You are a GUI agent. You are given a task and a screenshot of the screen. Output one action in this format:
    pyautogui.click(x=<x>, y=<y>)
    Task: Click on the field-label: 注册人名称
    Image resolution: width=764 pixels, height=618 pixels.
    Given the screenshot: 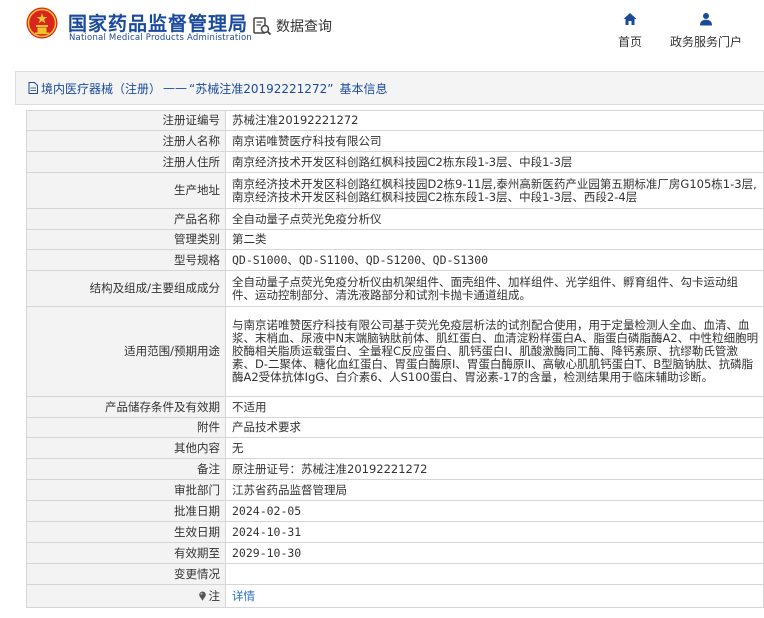 What is the action you would take?
    pyautogui.click(x=126, y=141)
    